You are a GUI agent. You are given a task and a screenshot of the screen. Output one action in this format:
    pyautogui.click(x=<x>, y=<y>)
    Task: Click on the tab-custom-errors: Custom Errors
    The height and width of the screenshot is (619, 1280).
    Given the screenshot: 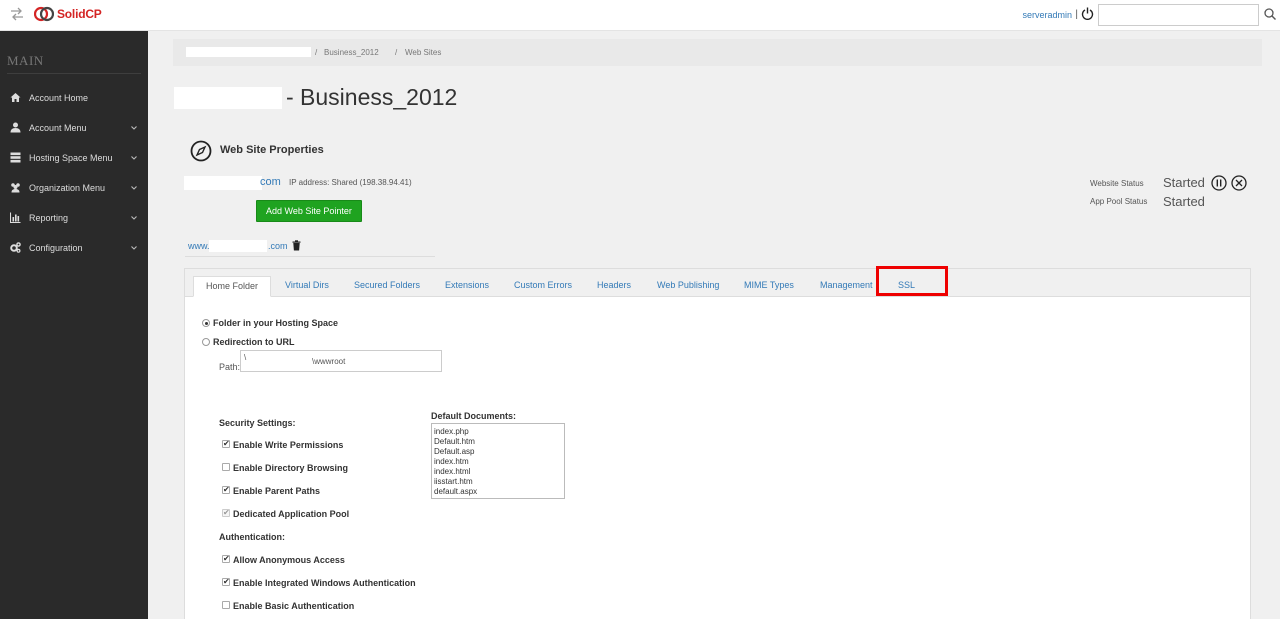 What is the action you would take?
    pyautogui.click(x=543, y=286)
    